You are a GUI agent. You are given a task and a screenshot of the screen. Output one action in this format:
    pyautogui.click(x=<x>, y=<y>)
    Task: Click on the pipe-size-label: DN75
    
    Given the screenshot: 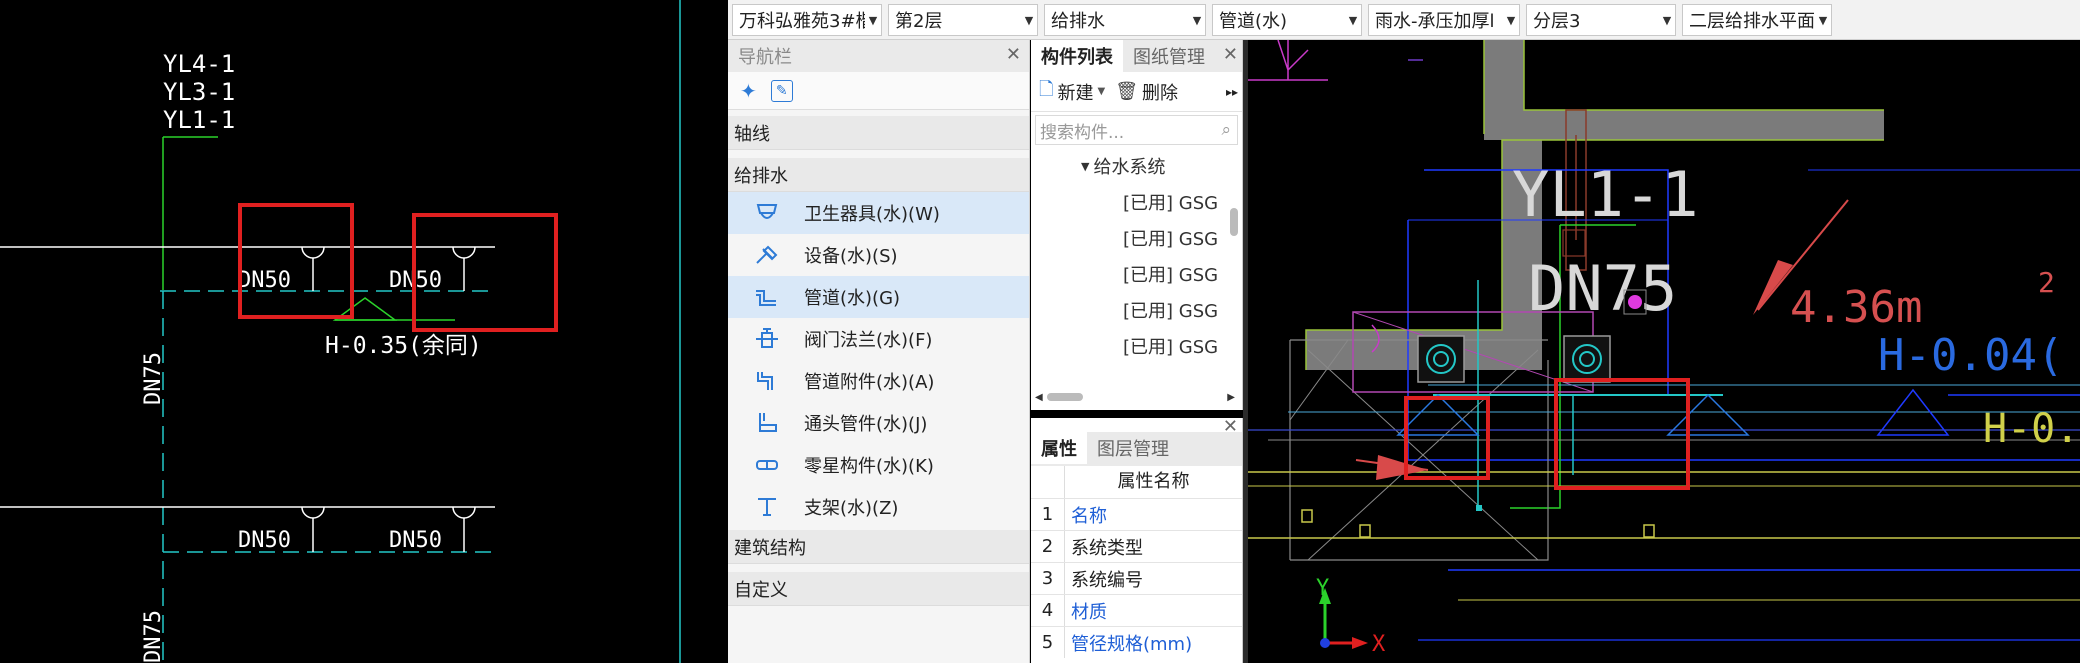 What is the action you would take?
    pyautogui.click(x=1602, y=288)
    